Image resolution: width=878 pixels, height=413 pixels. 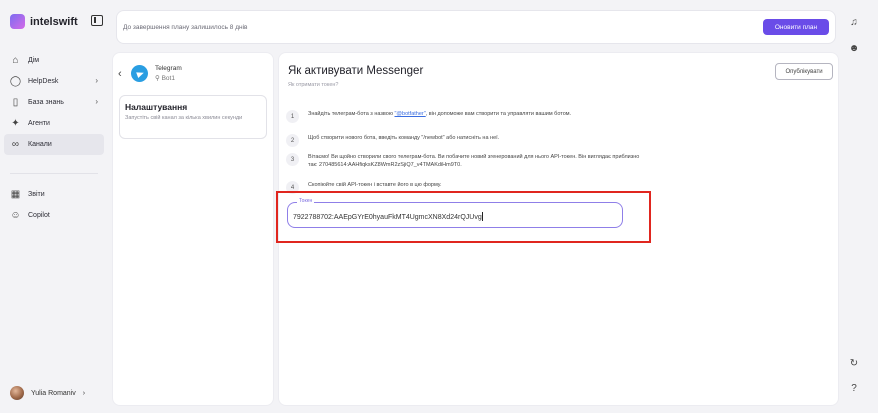 What do you see at coordinates (54, 21) in the screenshot?
I see `app-name: intelswift` at bounding box center [54, 21].